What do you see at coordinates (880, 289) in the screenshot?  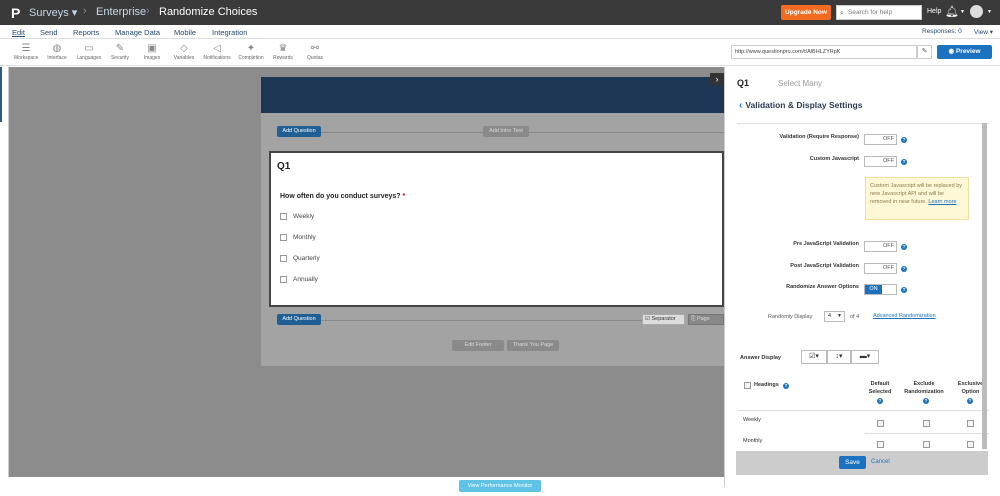 I see `randomize-answer-options-toggle: ON` at bounding box center [880, 289].